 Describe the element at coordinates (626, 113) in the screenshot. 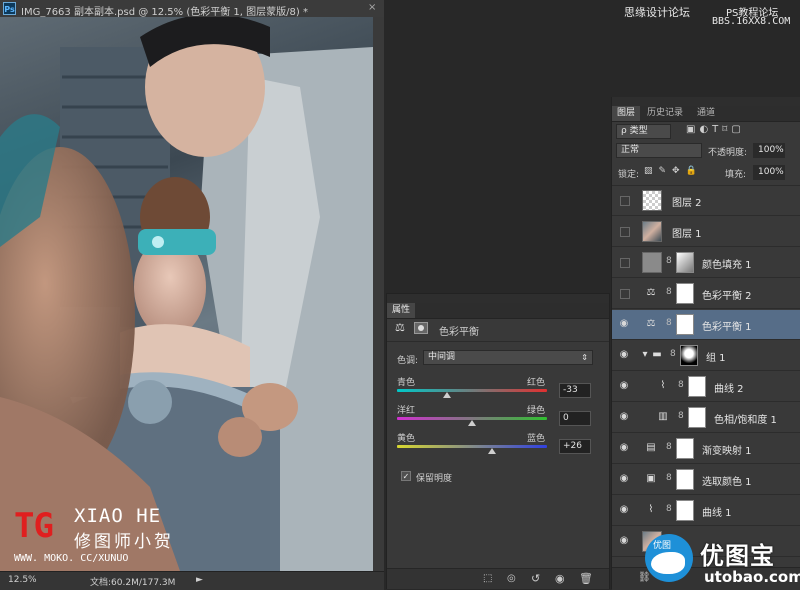

I see `tab-layers: 图层` at that location.